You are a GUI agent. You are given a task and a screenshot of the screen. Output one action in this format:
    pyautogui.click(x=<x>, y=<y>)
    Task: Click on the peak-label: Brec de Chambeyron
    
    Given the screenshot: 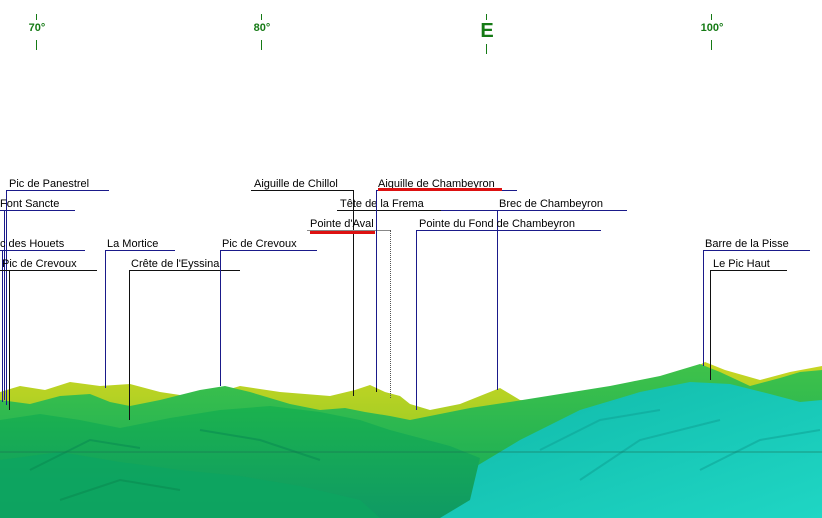 What is the action you would take?
    pyautogui.click(x=551, y=204)
    